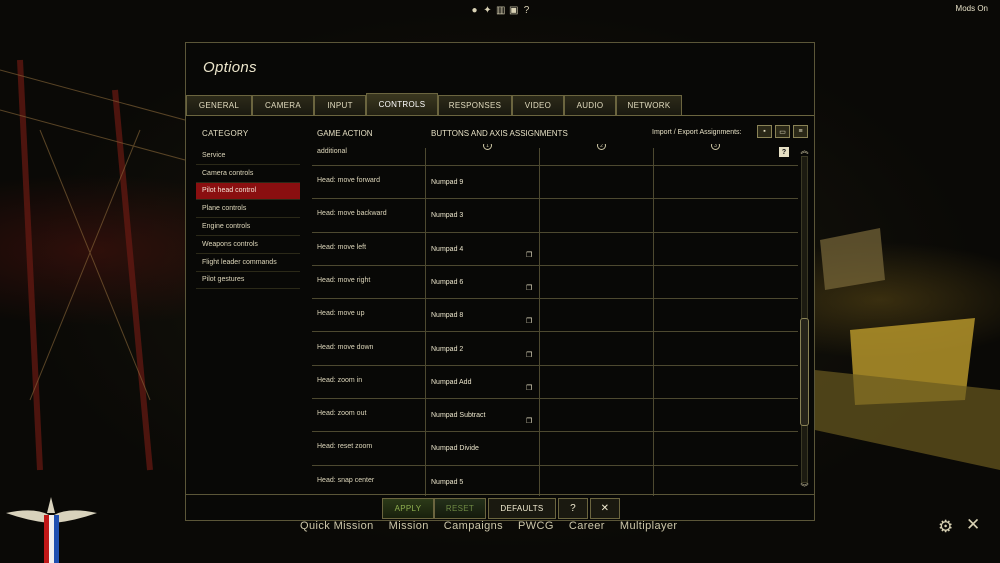 This screenshot has width=1000, height=563. Describe the element at coordinates (605, 508) in the screenshot. I see `close-button: ✕` at that location.